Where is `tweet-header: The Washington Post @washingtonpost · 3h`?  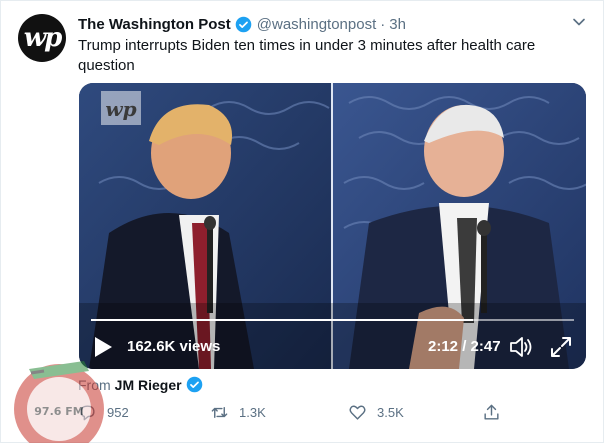 tweet-header: The Washington Post @washingtonpost · 3h is located at coordinates (242, 24).